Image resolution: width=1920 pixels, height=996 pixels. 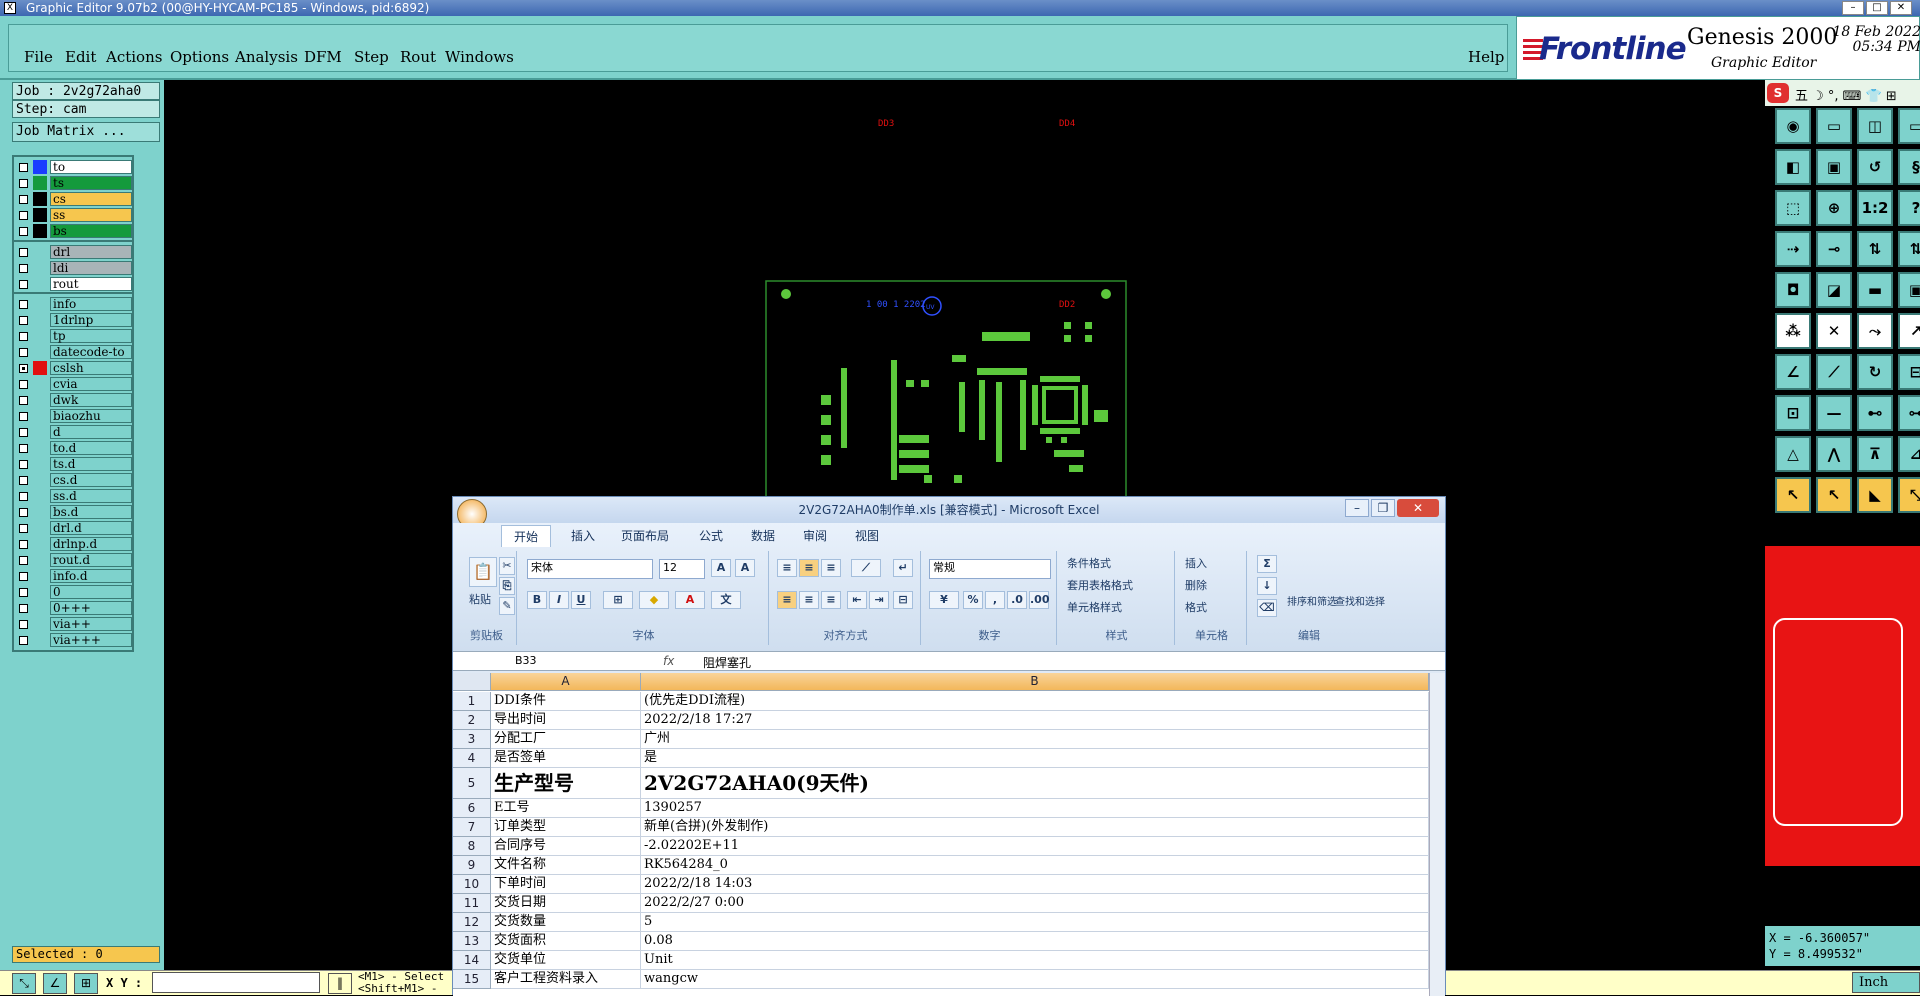 What do you see at coordinates (566, 865) in the screenshot?
I see `cell-a: 文件名称` at bounding box center [566, 865].